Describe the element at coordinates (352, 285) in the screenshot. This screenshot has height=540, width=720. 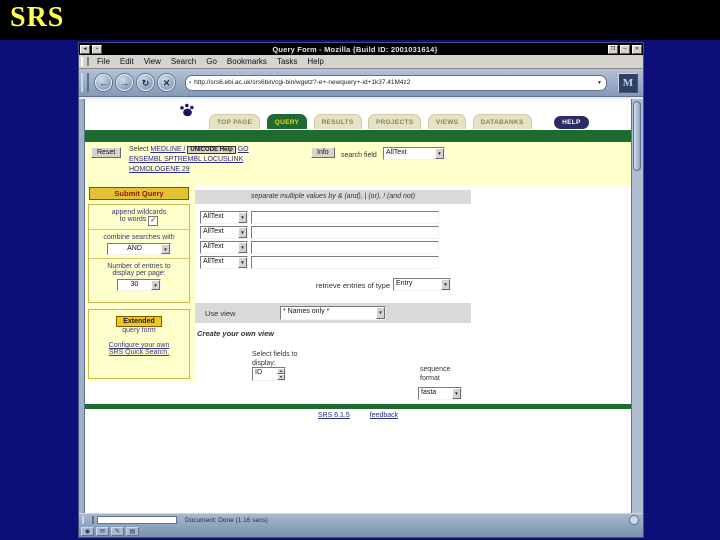
I see `retrieve-type-label: retrieve entries of type` at that location.